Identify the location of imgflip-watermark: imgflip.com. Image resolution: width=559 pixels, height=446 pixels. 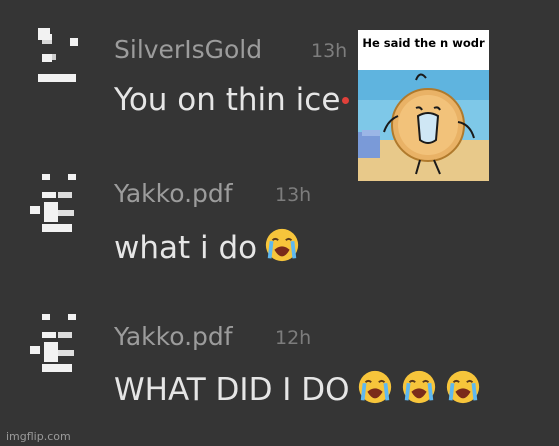
(38, 436).